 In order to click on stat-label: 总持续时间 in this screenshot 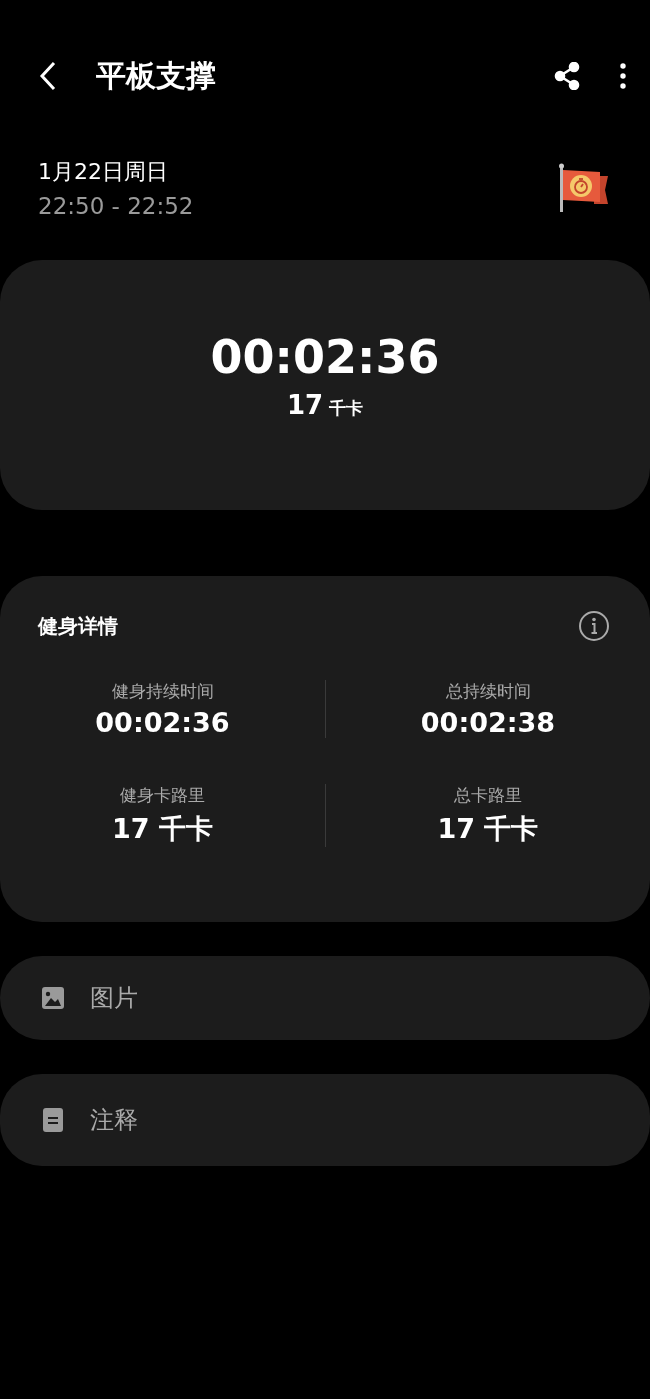, I will do `click(488, 691)`.